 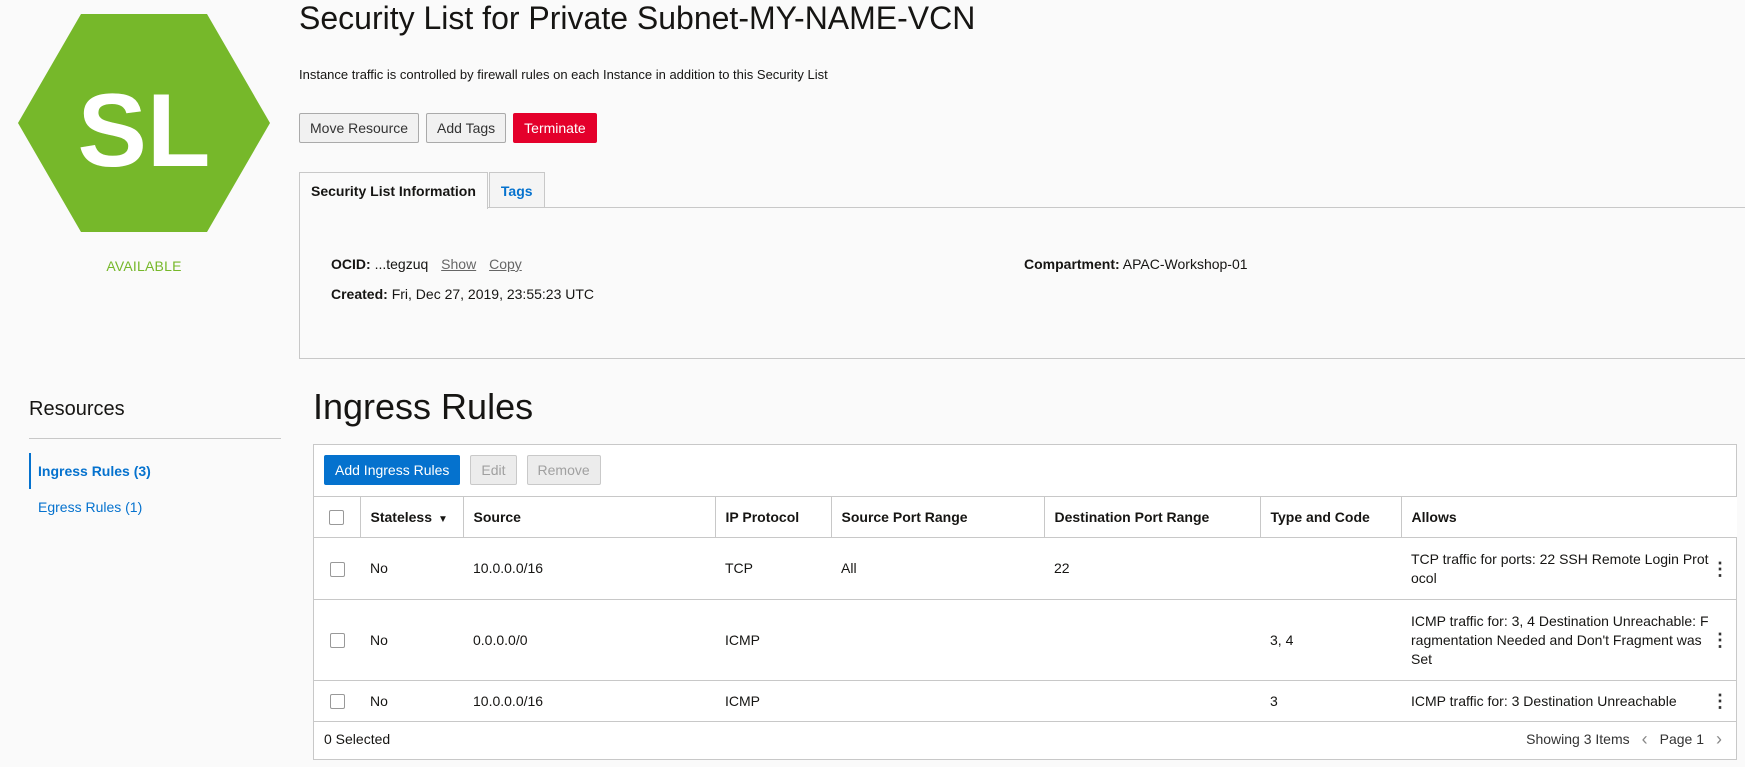 What do you see at coordinates (589, 517) in the screenshot?
I see `column-header-source: Source` at bounding box center [589, 517].